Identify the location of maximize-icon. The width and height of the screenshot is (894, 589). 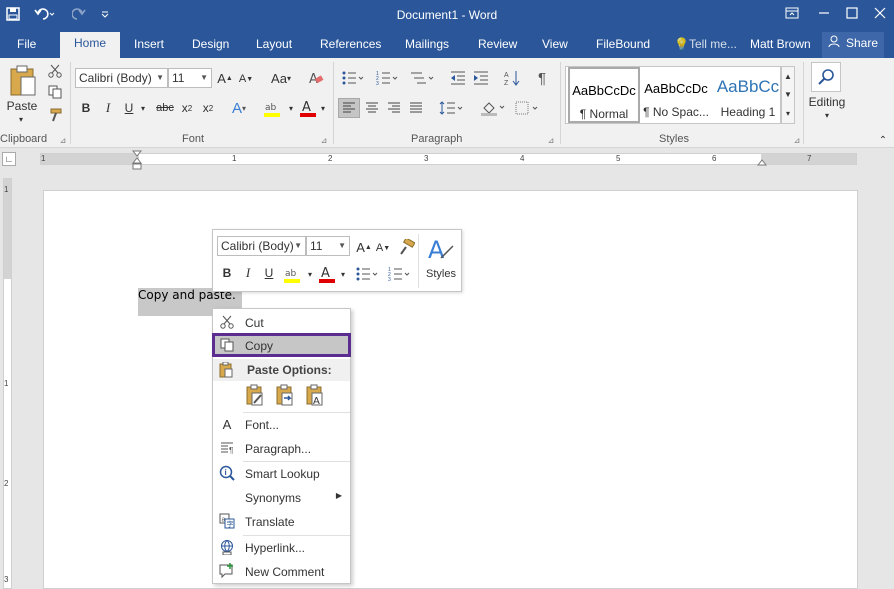
(852, 13).